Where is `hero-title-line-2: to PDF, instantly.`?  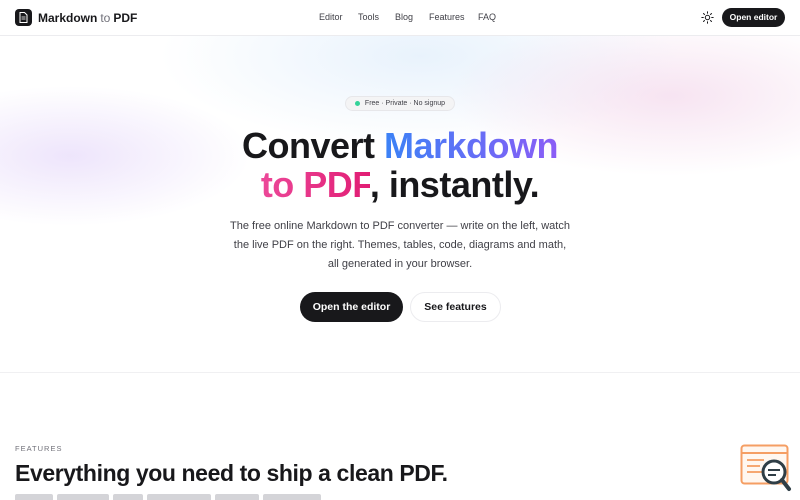
hero-title-line-2: to PDF, instantly. is located at coordinates (400, 185).